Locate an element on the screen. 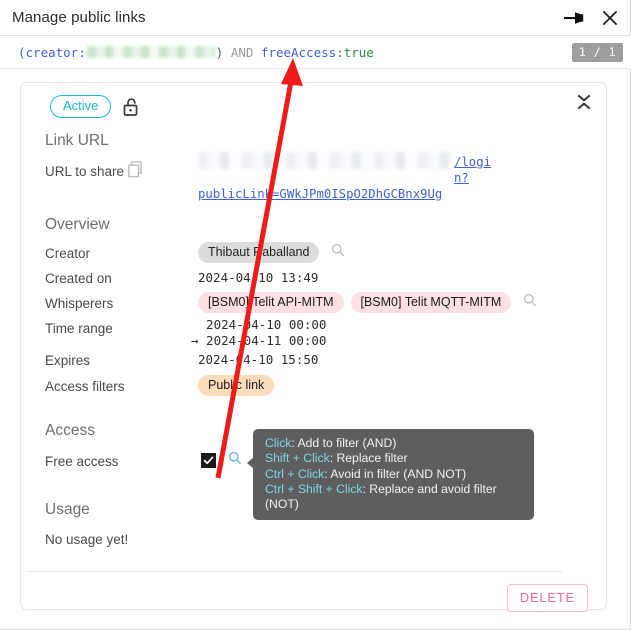 The height and width of the screenshot is (630, 631). chip-access-filter: Public link is located at coordinates (236, 386).